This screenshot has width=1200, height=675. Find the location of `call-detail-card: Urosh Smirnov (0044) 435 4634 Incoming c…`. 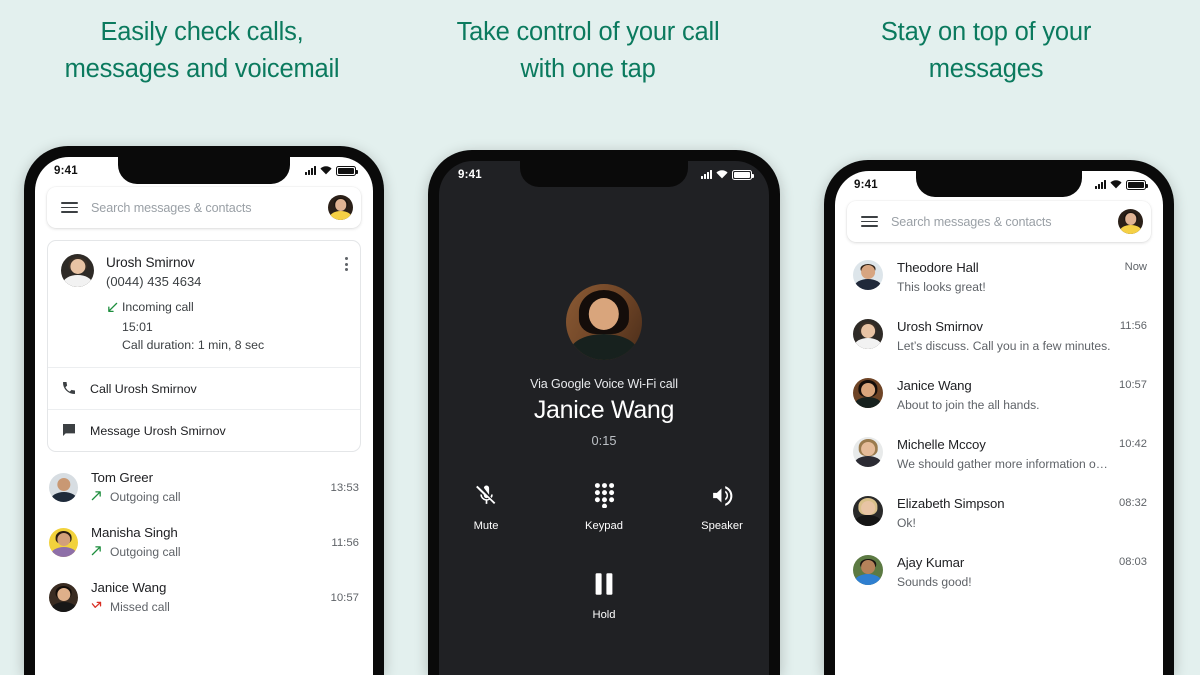

call-detail-card: Urosh Smirnov (0044) 435 4634 Incoming c… is located at coordinates (204, 346).